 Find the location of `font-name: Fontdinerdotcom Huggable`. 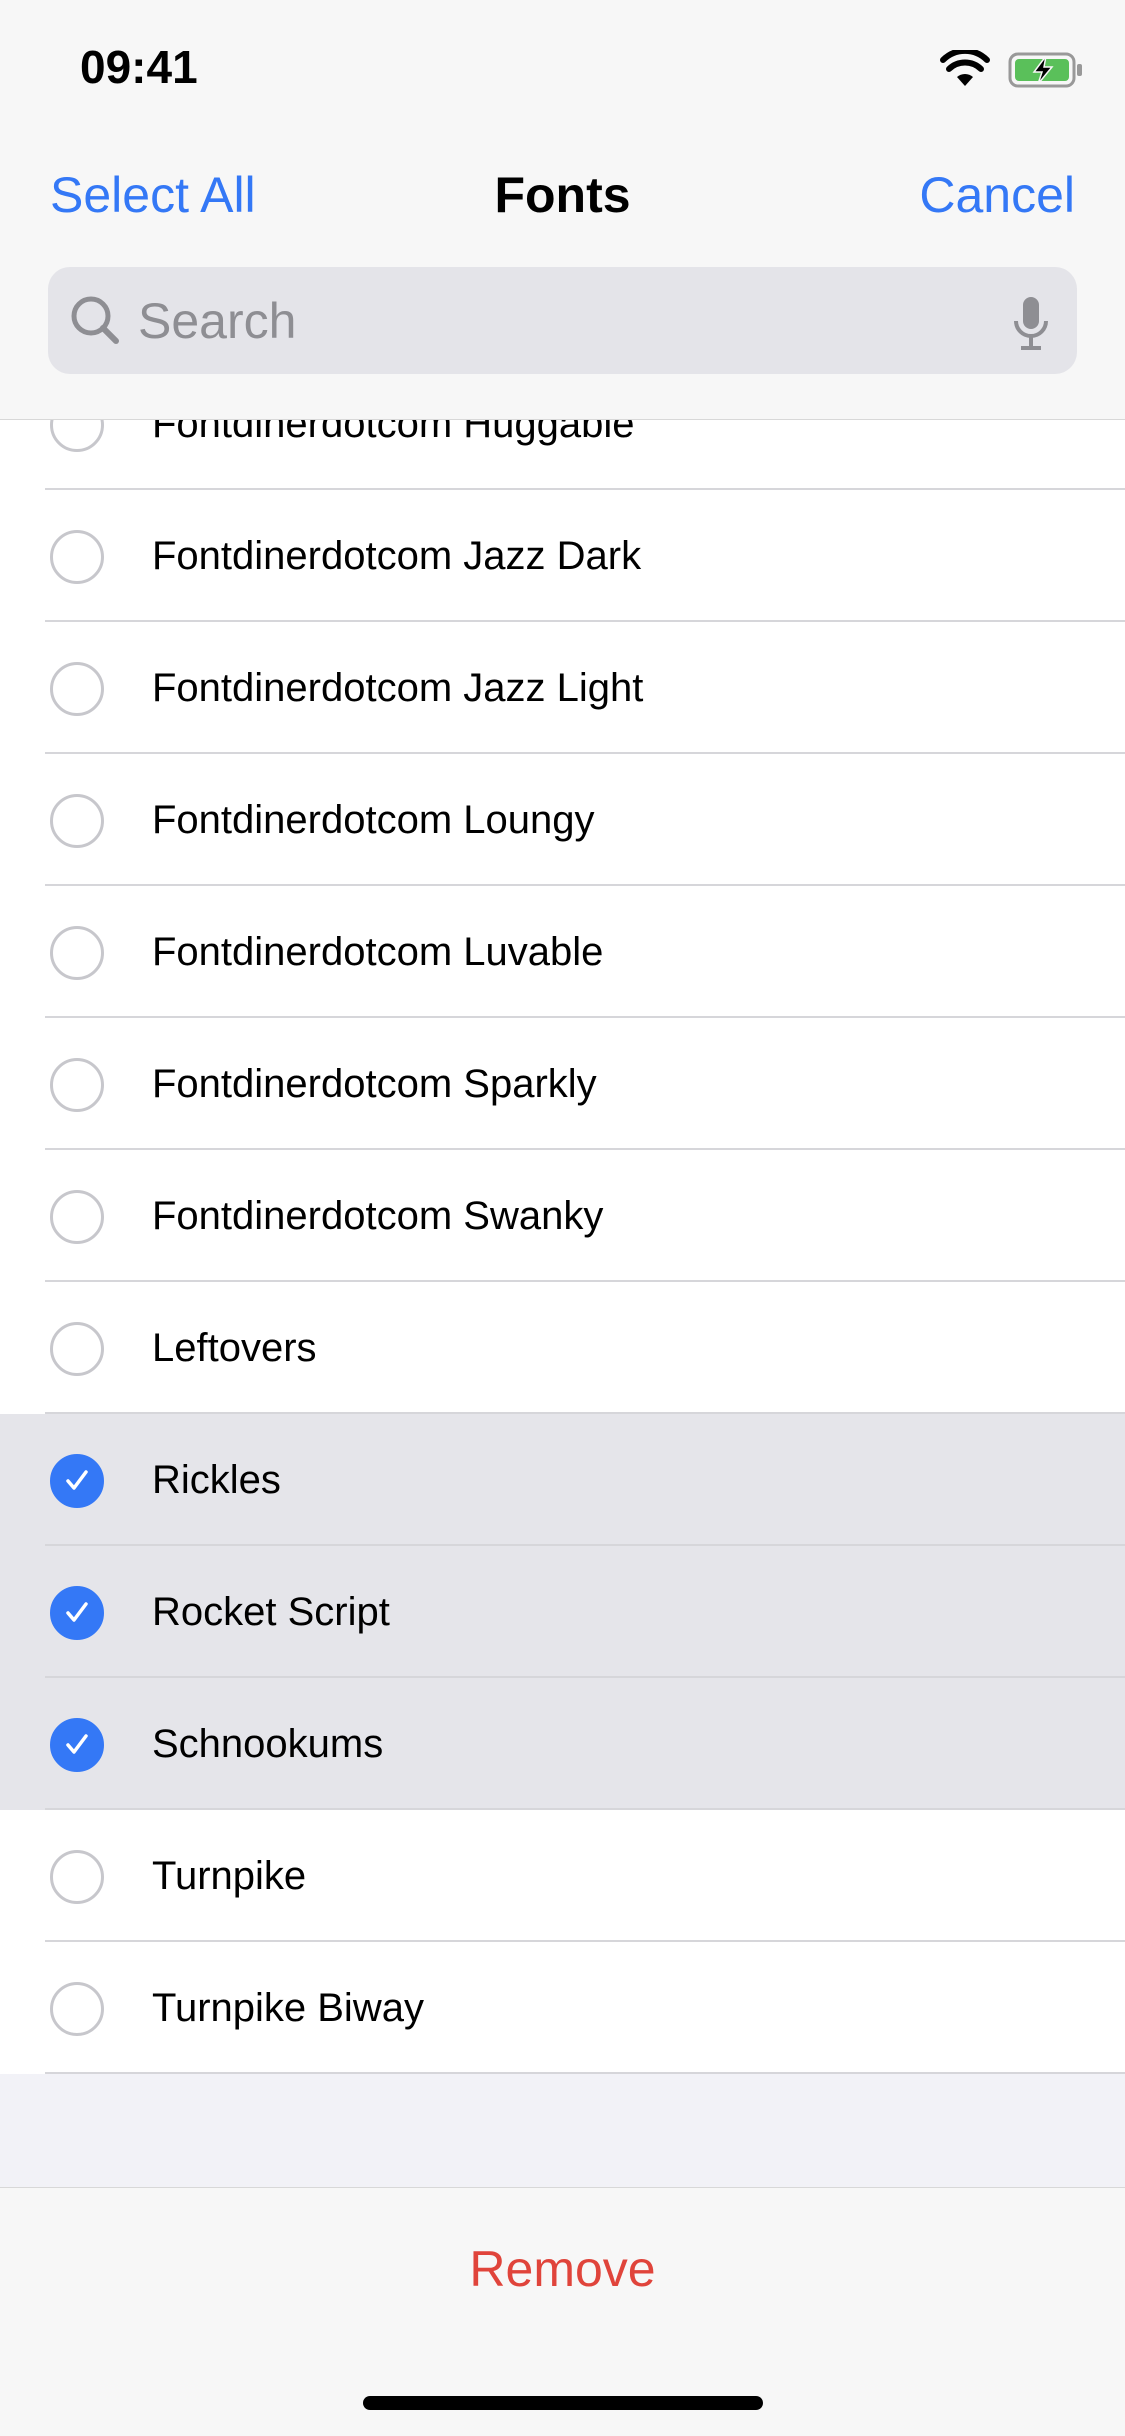

font-name: Fontdinerdotcom Huggable is located at coordinates (393, 433).